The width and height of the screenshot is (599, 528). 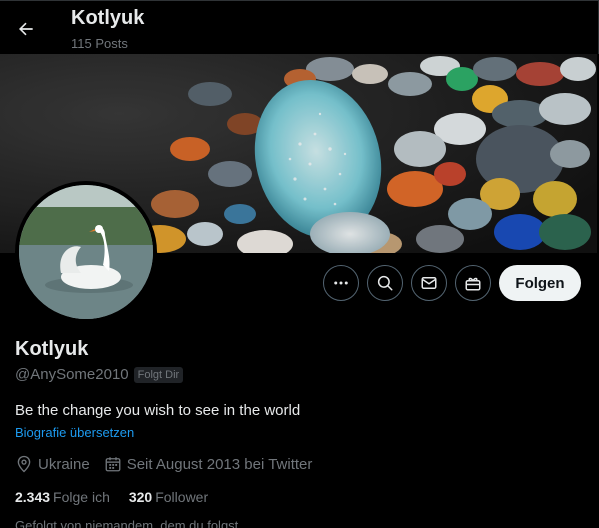 What do you see at coordinates (99, 43) in the screenshot?
I see `header-post-count: 115 Posts` at bounding box center [99, 43].